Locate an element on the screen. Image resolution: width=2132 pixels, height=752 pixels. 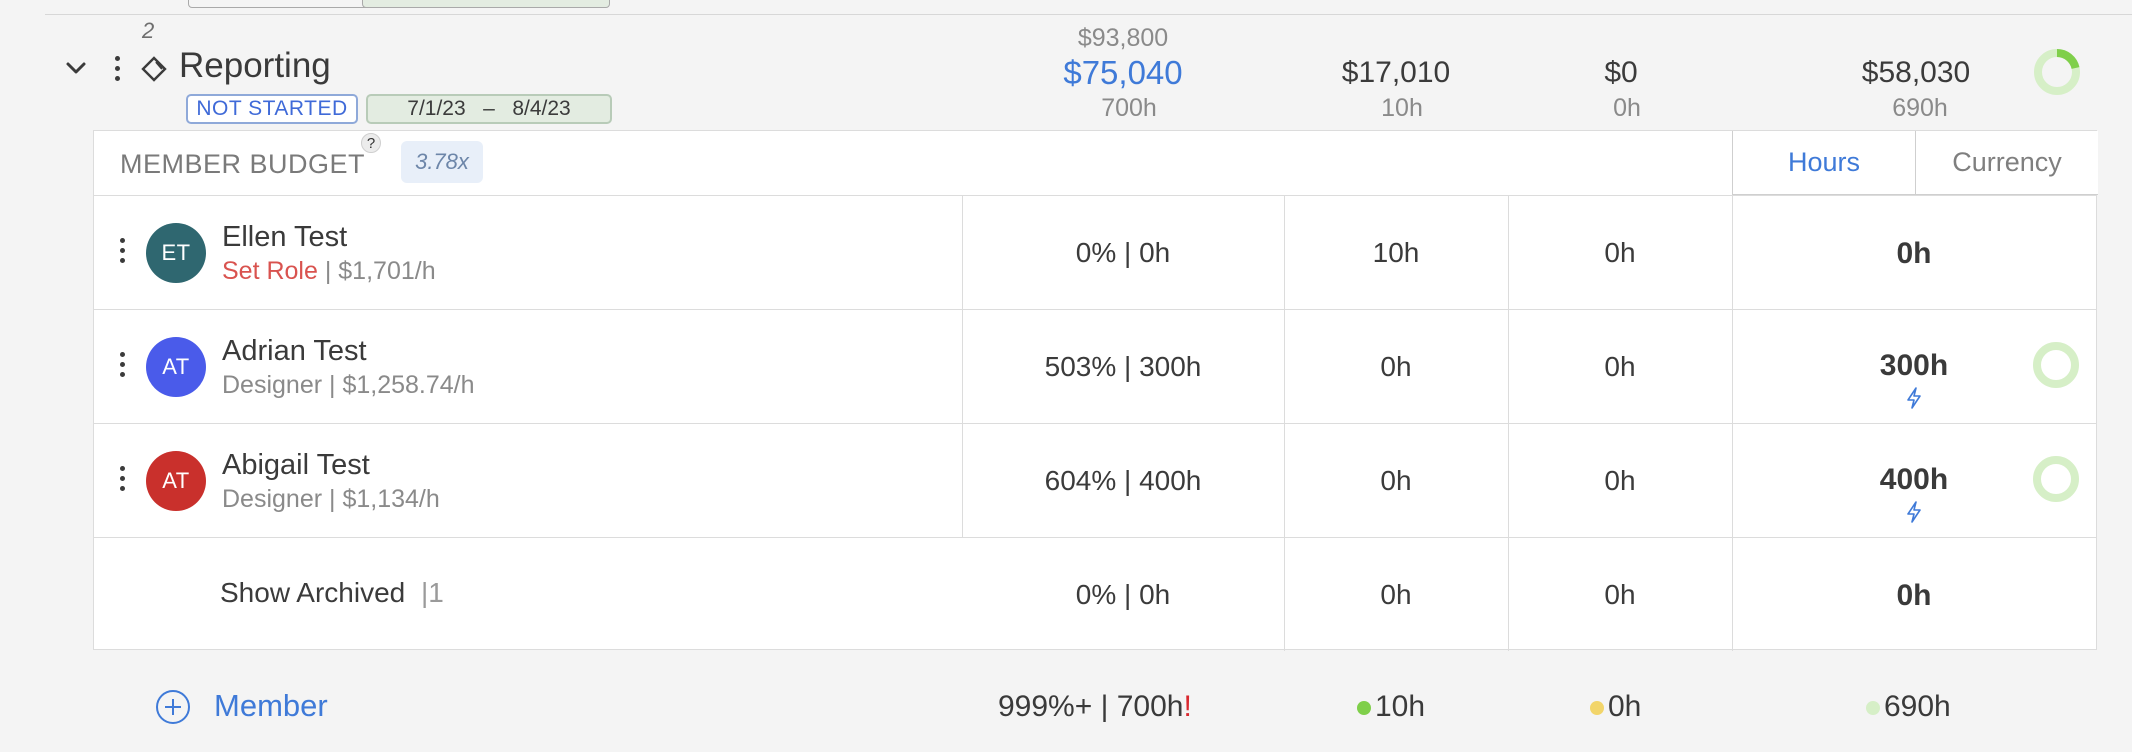
previous-row-strip is located at coordinates (1088, 7).